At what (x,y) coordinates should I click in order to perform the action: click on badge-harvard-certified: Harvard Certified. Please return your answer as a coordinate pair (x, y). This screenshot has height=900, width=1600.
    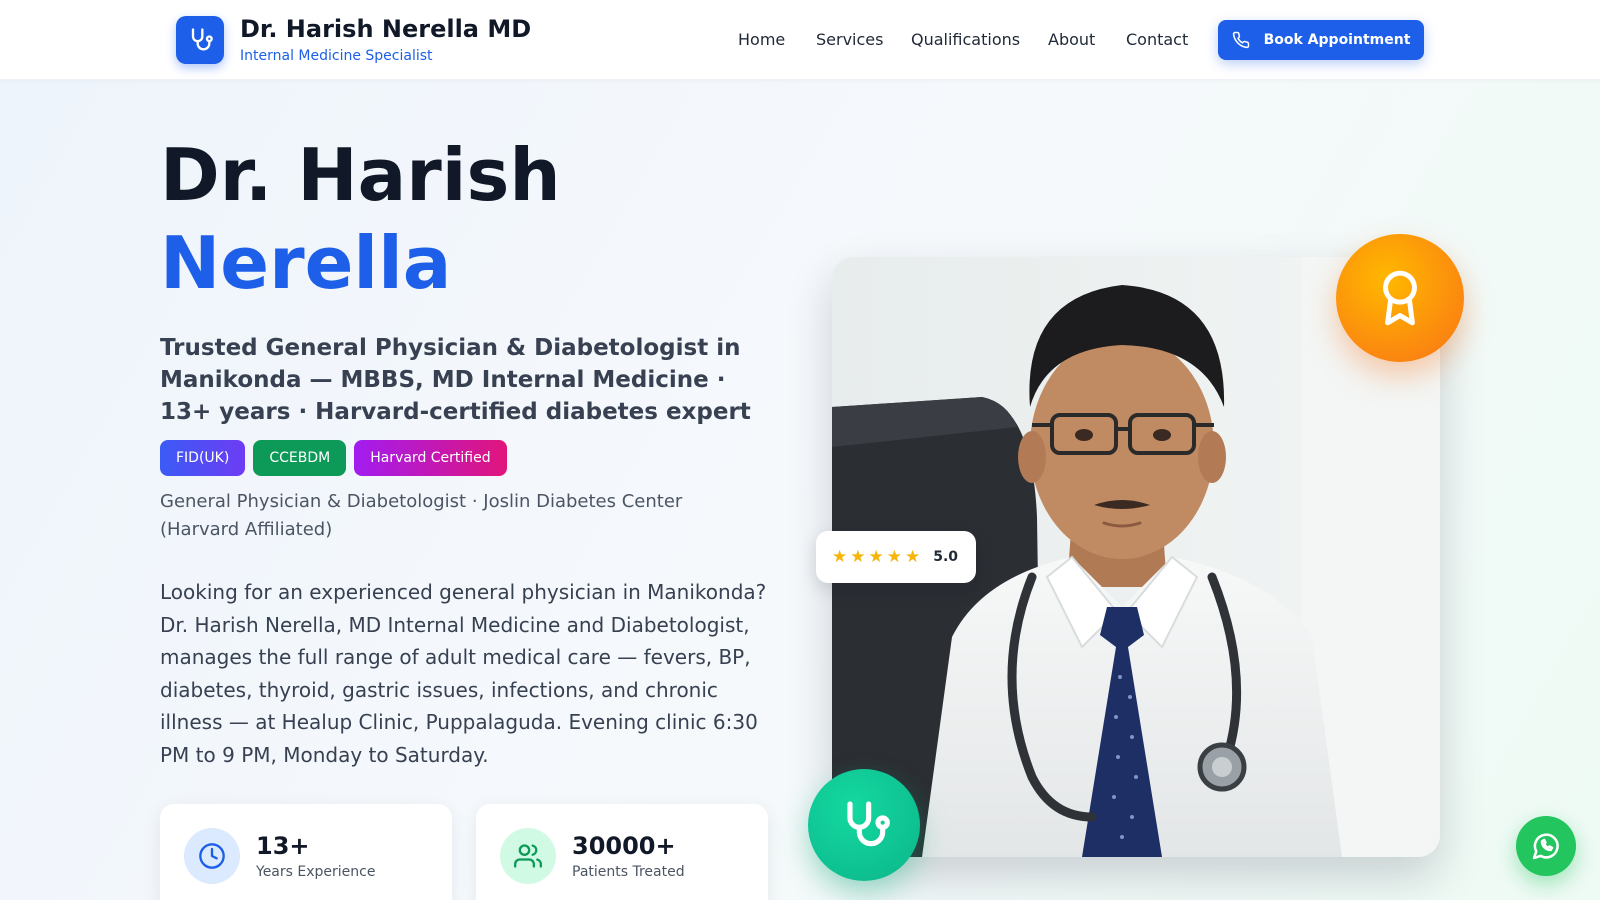
    Looking at the image, I should click on (430, 458).